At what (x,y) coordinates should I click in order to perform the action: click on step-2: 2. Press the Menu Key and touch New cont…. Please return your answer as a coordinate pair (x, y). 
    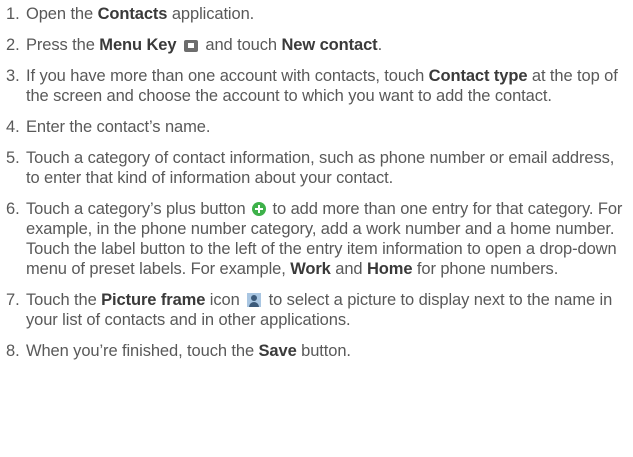
    Looking at the image, I should click on (316, 45).